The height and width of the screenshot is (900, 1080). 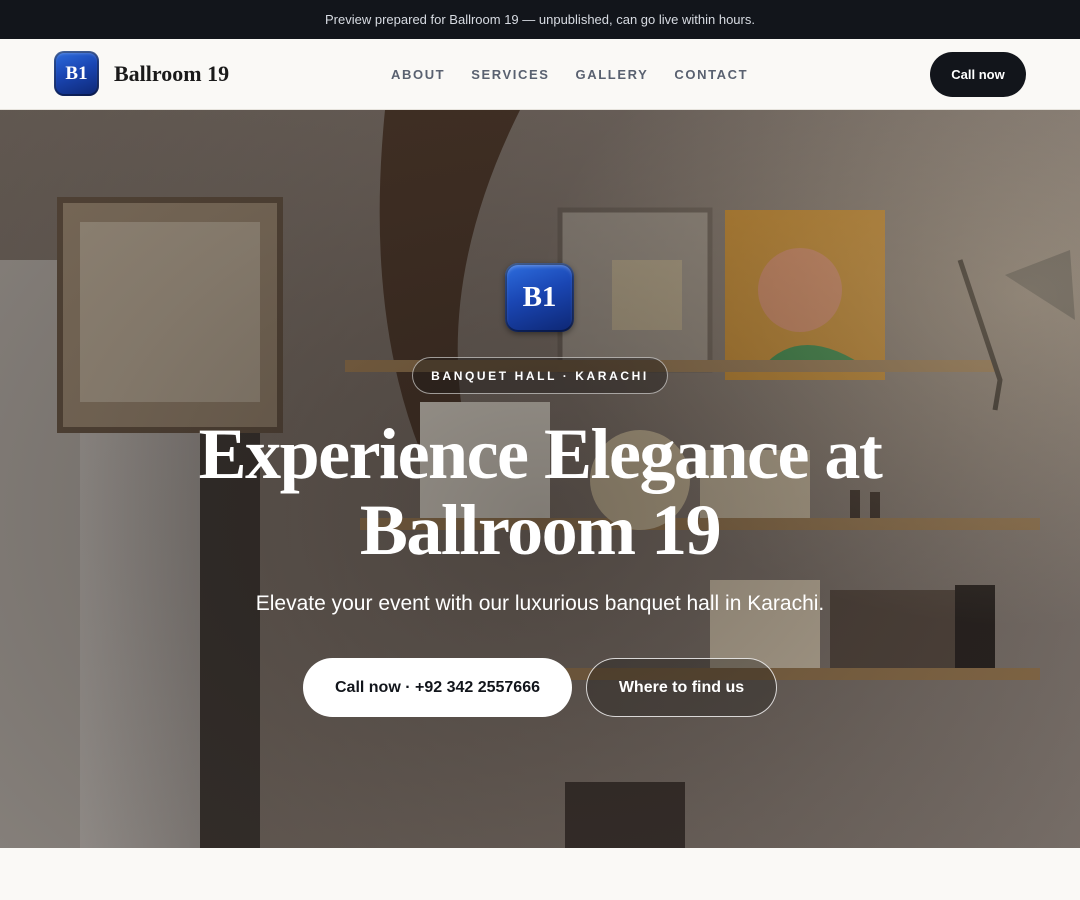 I want to click on hero-headline: Experience Elegance at Ballroom 19, so click(x=540, y=492).